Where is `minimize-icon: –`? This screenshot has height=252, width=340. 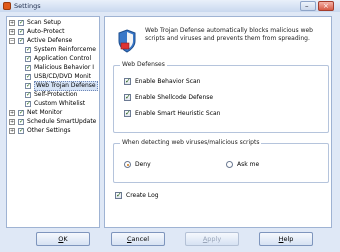 minimize-icon: – is located at coordinates (307, 6).